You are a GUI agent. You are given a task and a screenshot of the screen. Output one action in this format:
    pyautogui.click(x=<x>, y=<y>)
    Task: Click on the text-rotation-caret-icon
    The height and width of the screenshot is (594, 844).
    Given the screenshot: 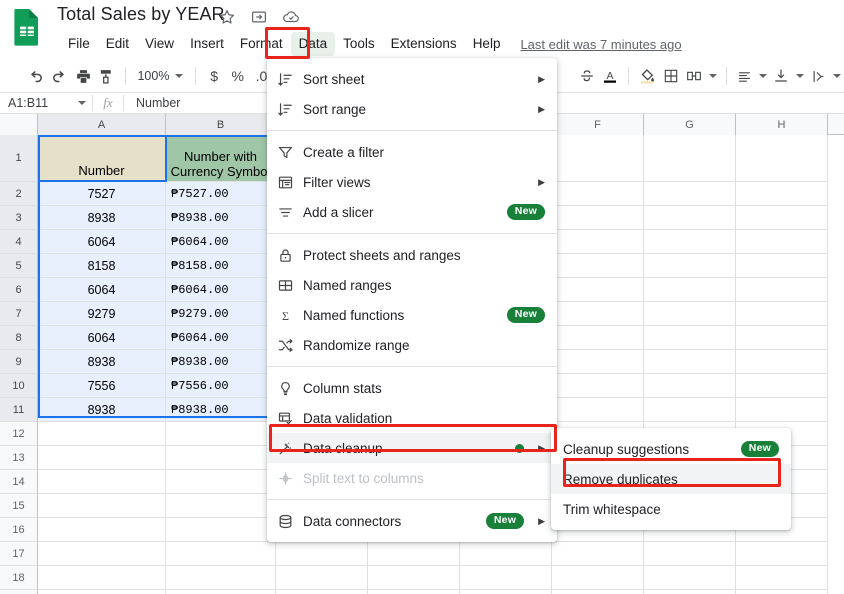 What is the action you would take?
    pyautogui.click(x=837, y=76)
    